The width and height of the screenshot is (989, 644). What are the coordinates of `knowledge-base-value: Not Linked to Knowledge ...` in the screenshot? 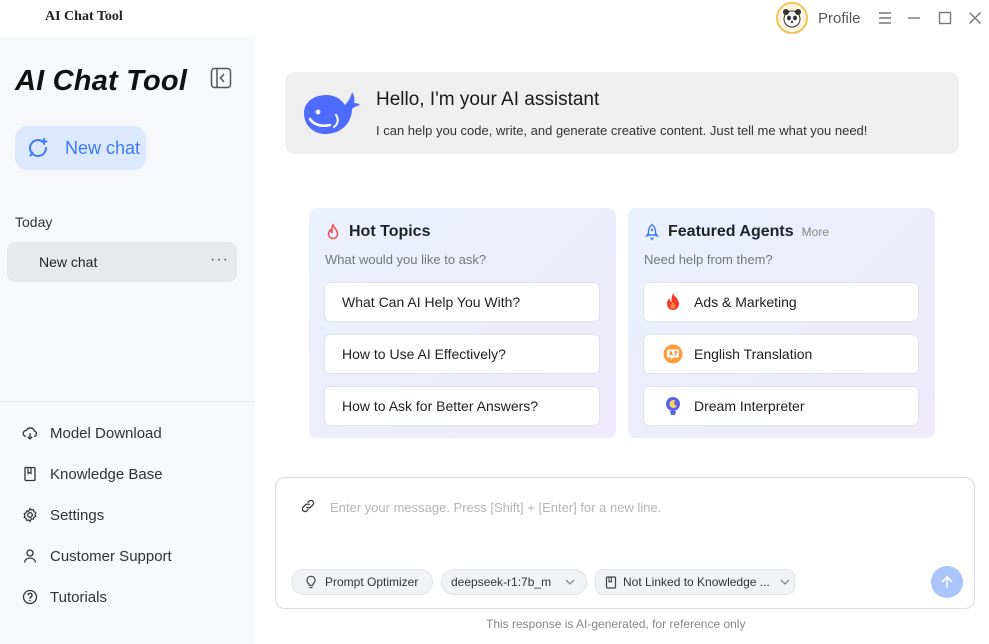 It's located at (696, 582).